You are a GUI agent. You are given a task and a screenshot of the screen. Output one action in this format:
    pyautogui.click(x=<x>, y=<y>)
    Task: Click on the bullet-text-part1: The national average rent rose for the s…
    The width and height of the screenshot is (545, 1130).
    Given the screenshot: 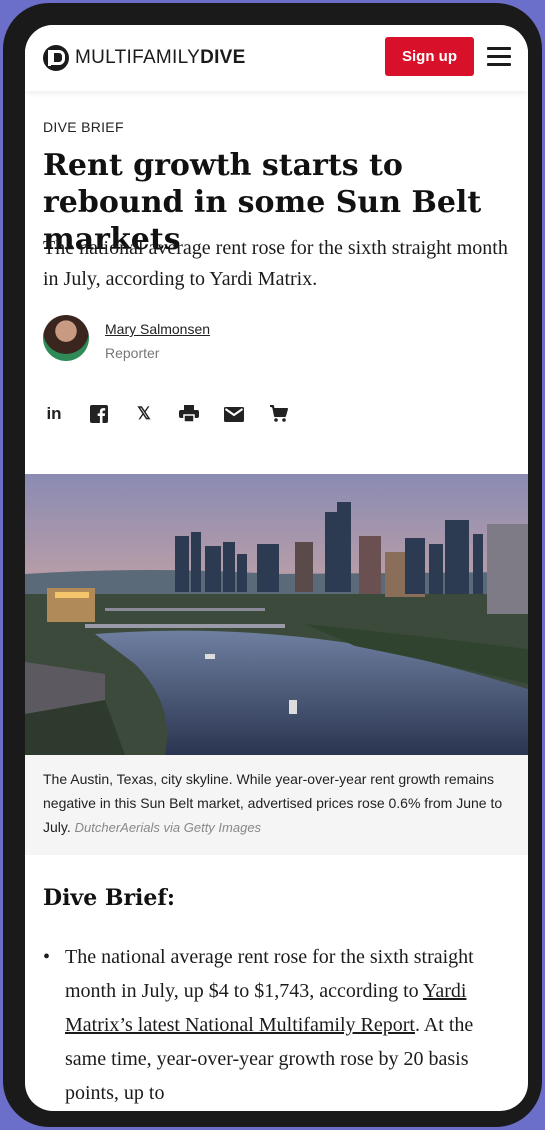 What is the action you would take?
    pyautogui.click(x=269, y=974)
    